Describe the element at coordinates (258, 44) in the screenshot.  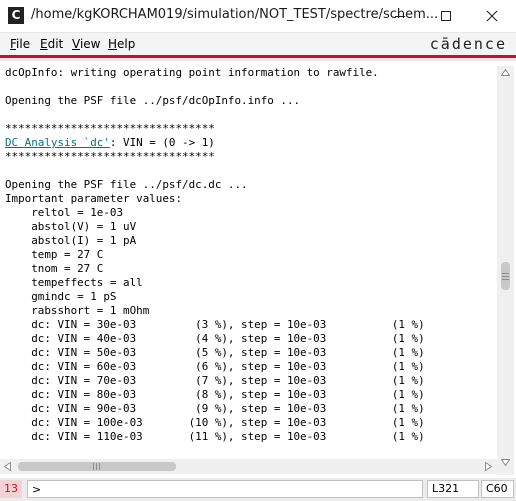
I see `menu-bar: File Edit View Help cādence` at that location.